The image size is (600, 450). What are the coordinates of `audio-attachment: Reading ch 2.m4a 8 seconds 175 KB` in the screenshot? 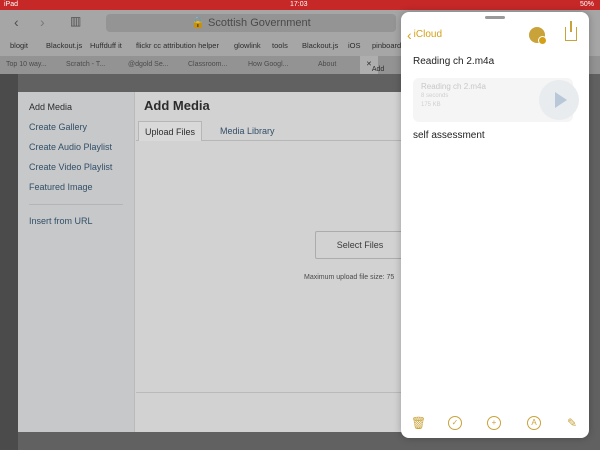 It's located at (496, 100).